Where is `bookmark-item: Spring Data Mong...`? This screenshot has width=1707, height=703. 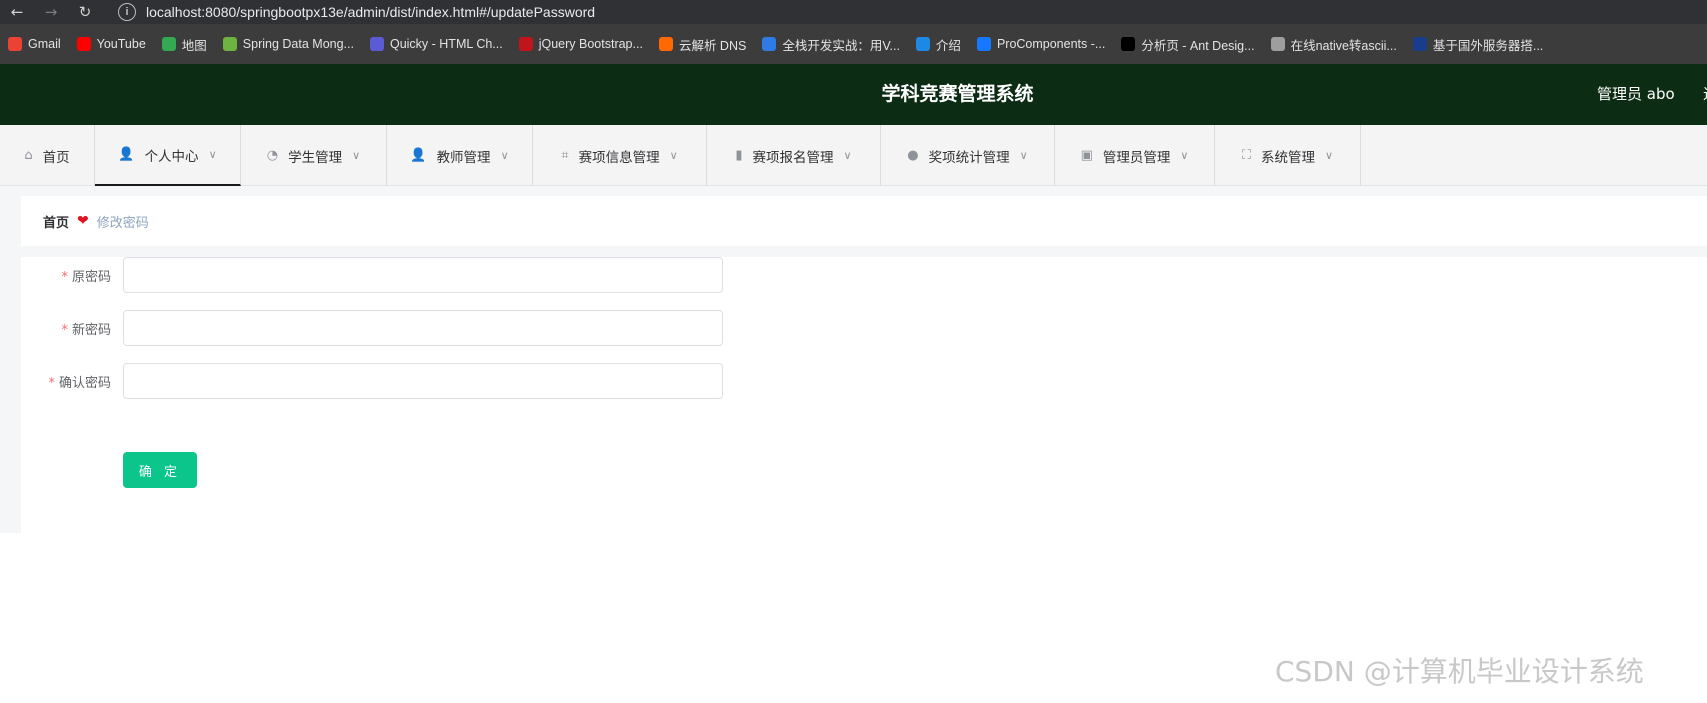 bookmark-item: Spring Data Mong... is located at coordinates (288, 44).